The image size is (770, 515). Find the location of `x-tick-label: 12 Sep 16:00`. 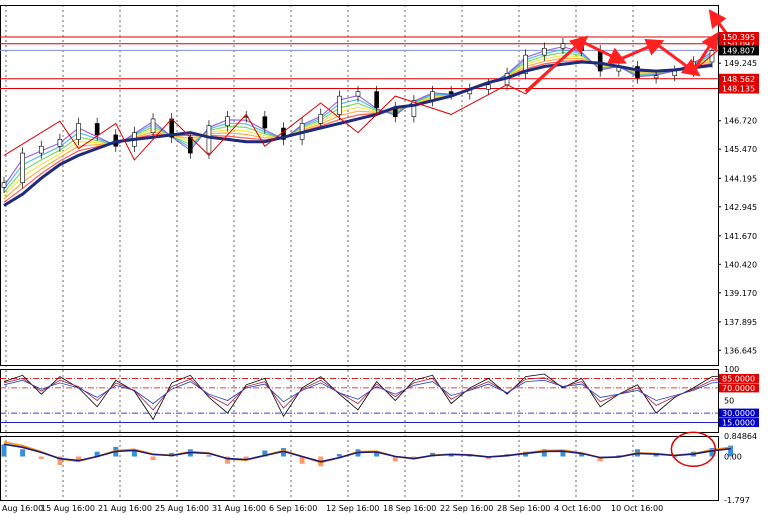

x-tick-label: 12 Sep 16:00 is located at coordinates (352, 508).